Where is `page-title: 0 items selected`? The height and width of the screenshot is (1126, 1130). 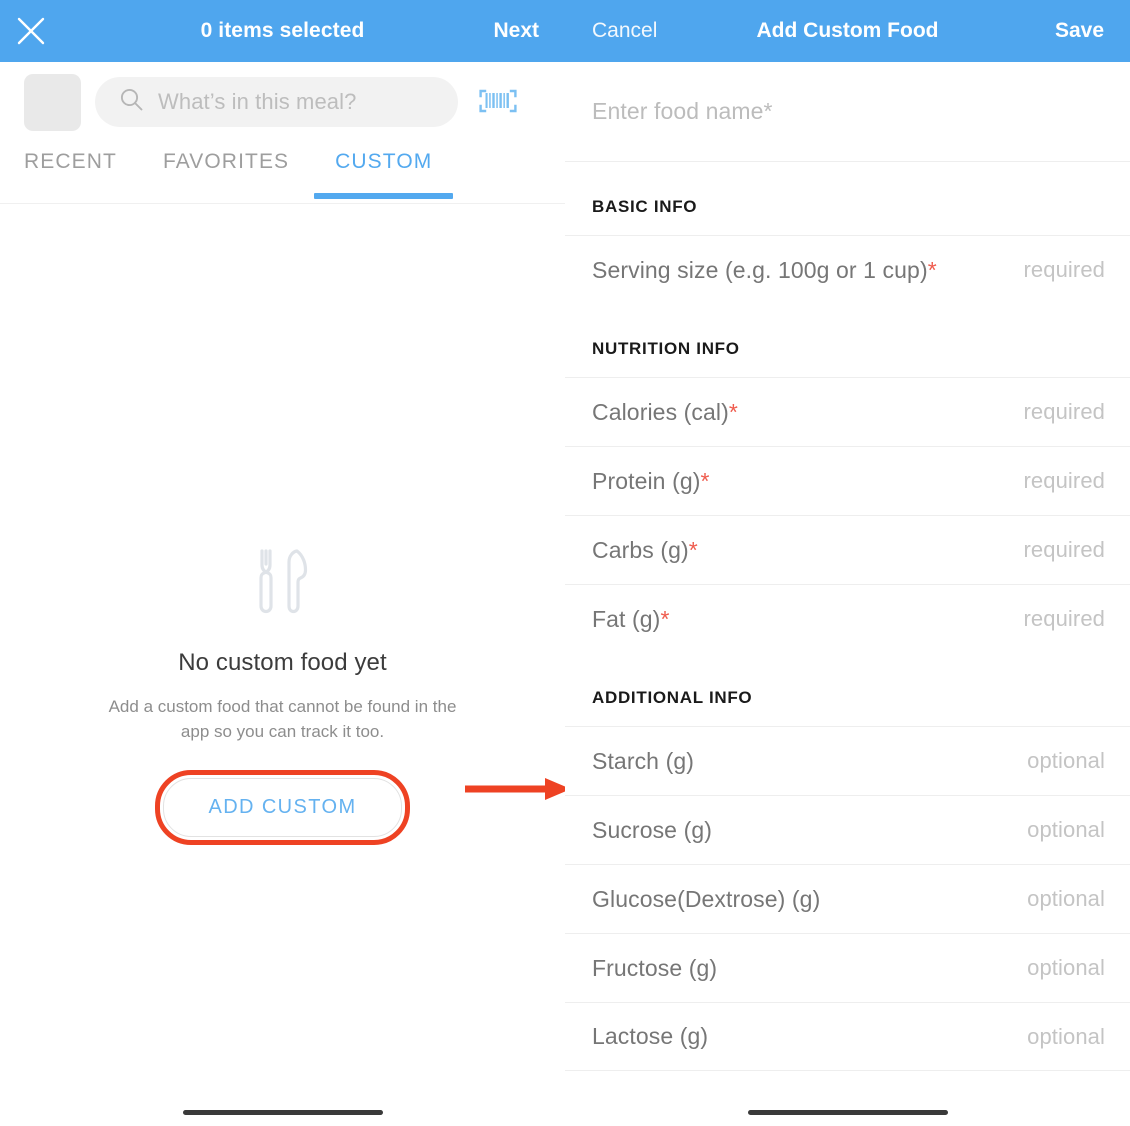 page-title: 0 items selected is located at coordinates (282, 30).